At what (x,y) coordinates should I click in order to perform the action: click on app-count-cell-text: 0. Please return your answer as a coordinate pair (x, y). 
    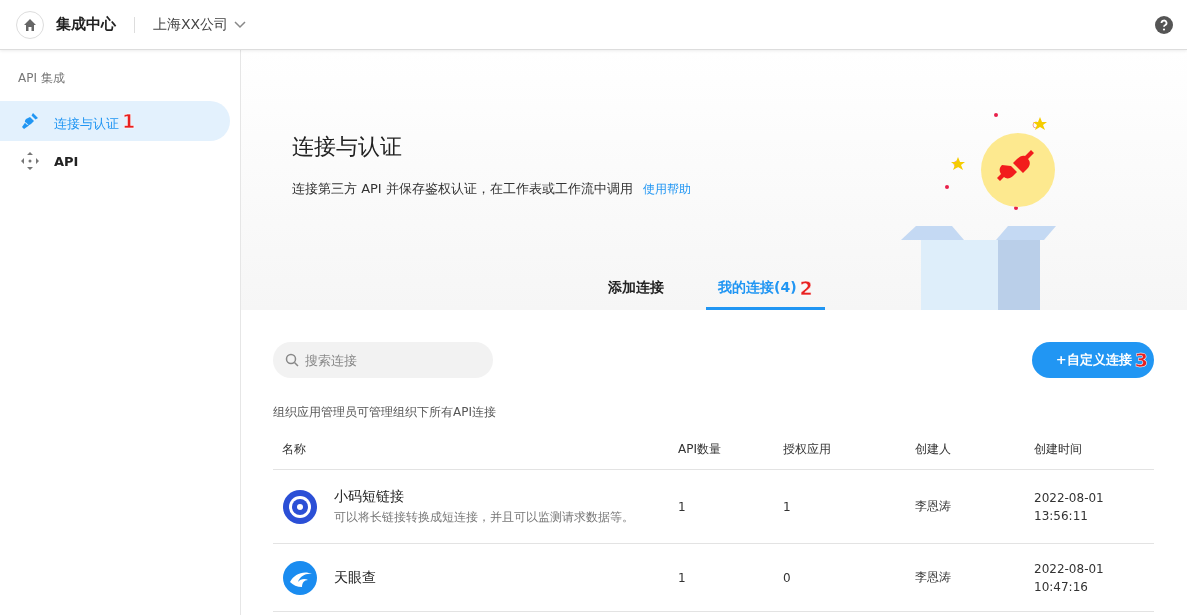
    Looking at the image, I should click on (787, 577).